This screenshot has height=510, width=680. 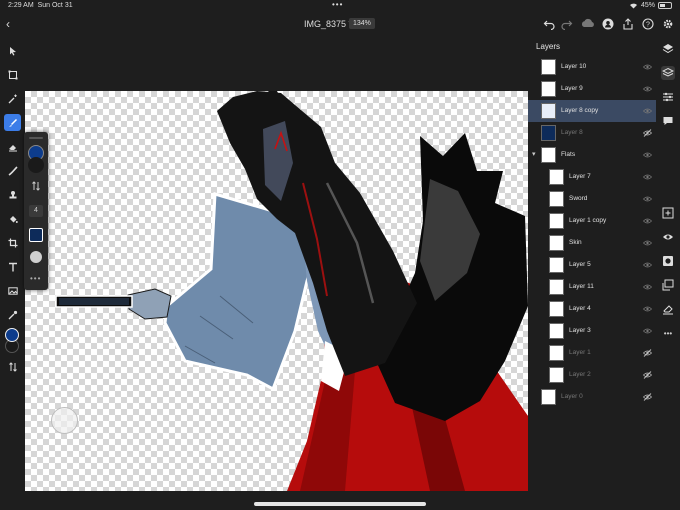 I want to click on layer-row: Layer 2, so click(x=592, y=375).